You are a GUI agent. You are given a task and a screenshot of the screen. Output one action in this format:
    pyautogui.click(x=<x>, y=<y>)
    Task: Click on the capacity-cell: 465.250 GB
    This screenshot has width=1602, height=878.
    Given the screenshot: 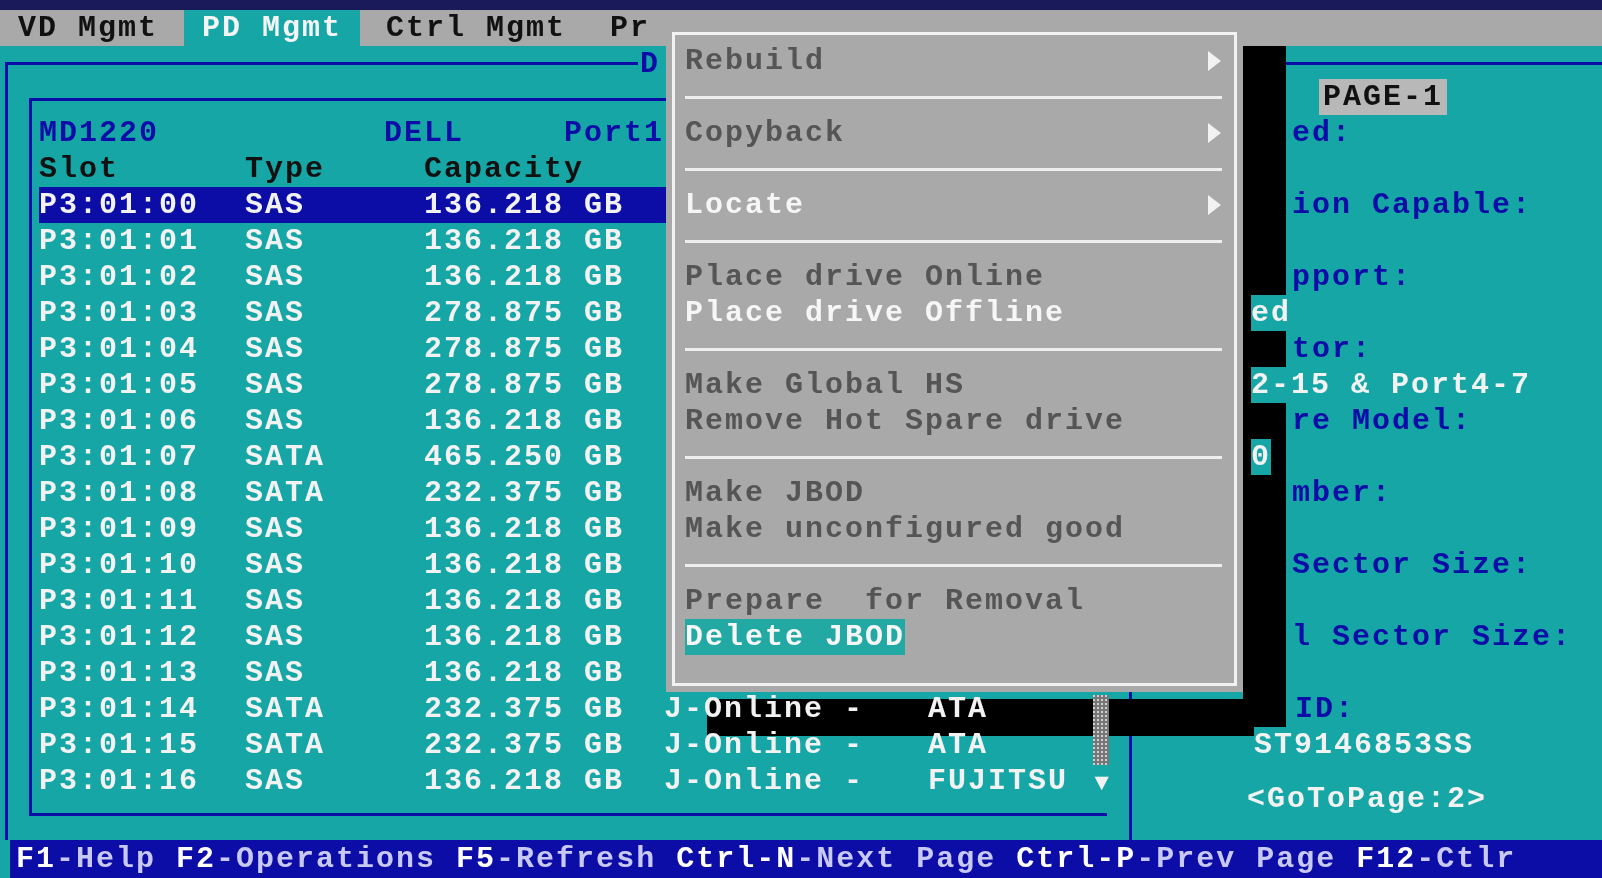 What is the action you would take?
    pyautogui.click(x=524, y=457)
    